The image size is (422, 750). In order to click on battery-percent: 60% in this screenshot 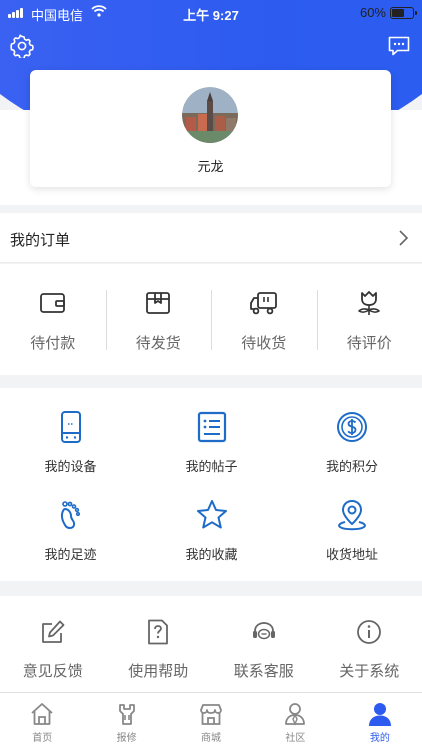, I will do `click(372, 12)`.